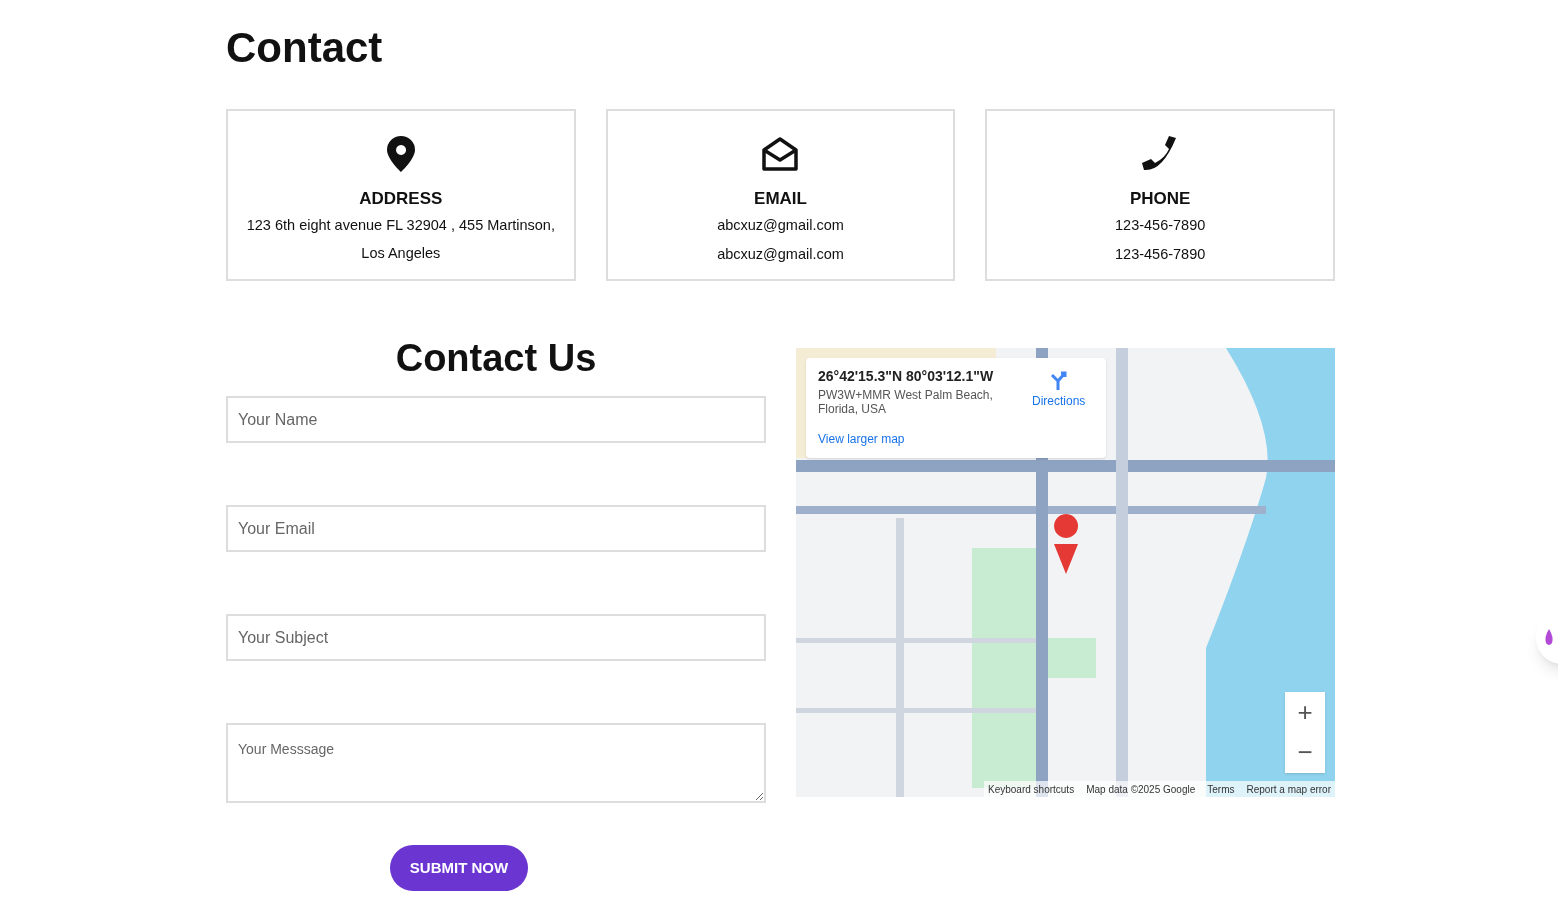  I want to click on directions-button: Directions, so click(1059, 390).